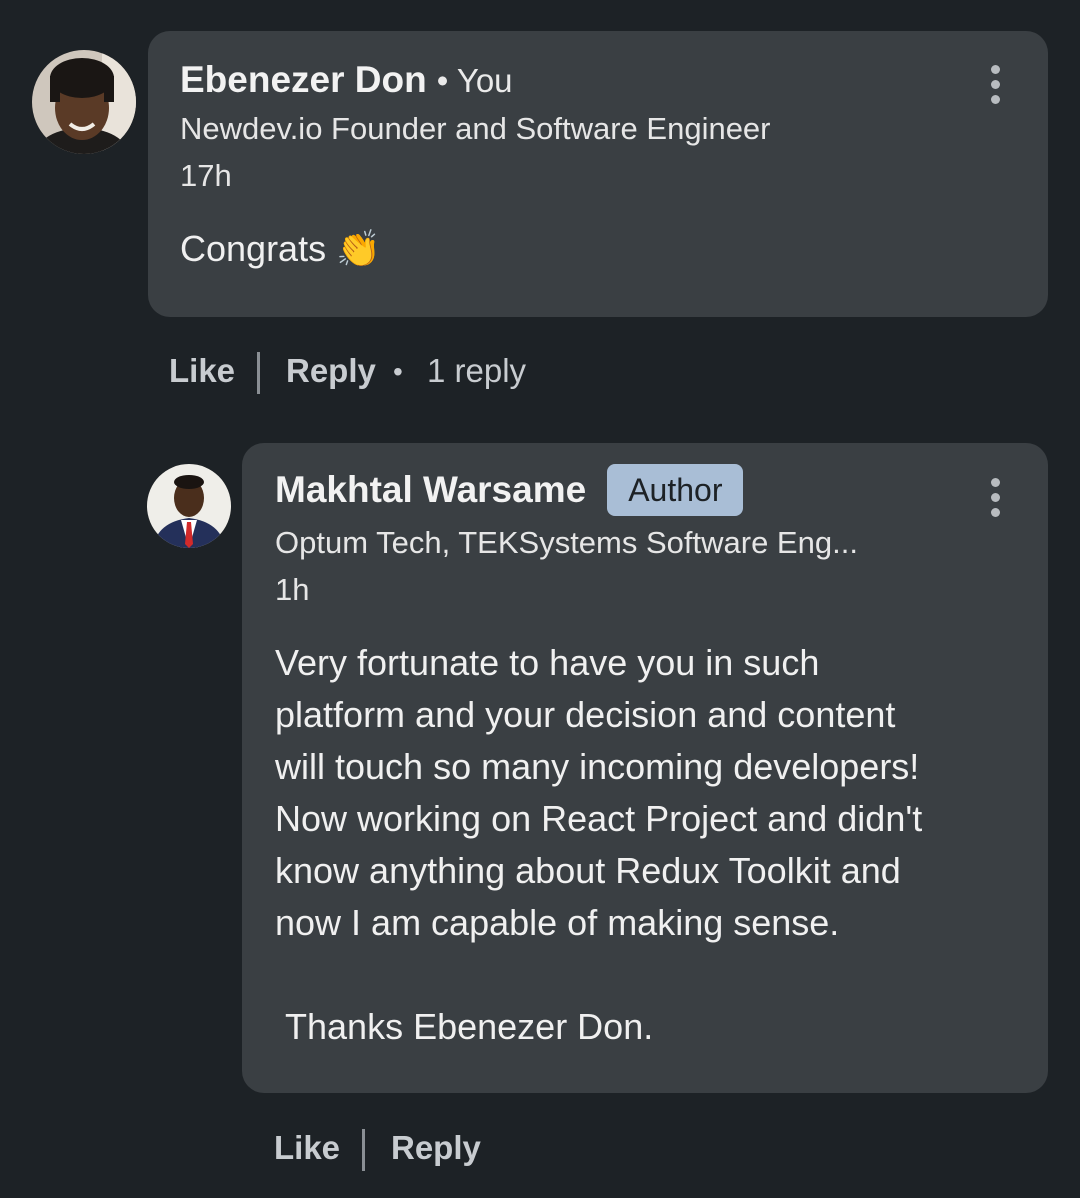  Describe the element at coordinates (436, 1148) in the screenshot. I see `reply-reply-button: Reply` at that location.